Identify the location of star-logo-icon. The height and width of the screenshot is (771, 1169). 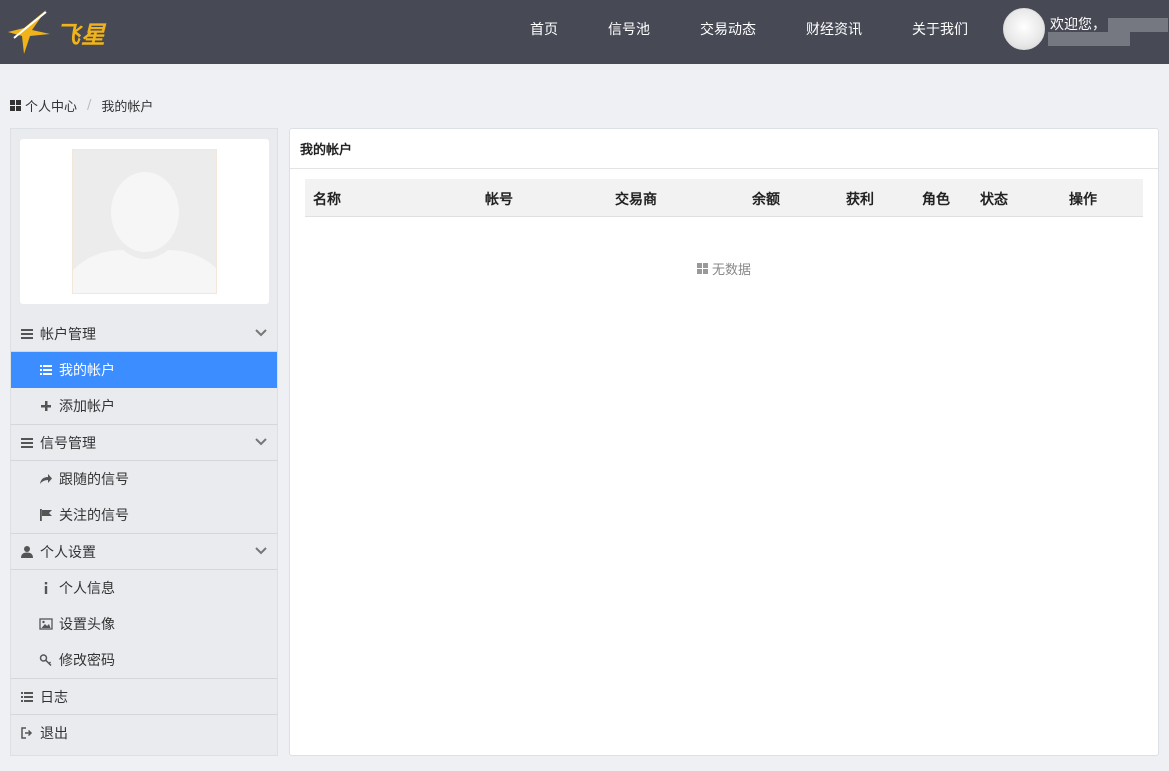
(29, 32).